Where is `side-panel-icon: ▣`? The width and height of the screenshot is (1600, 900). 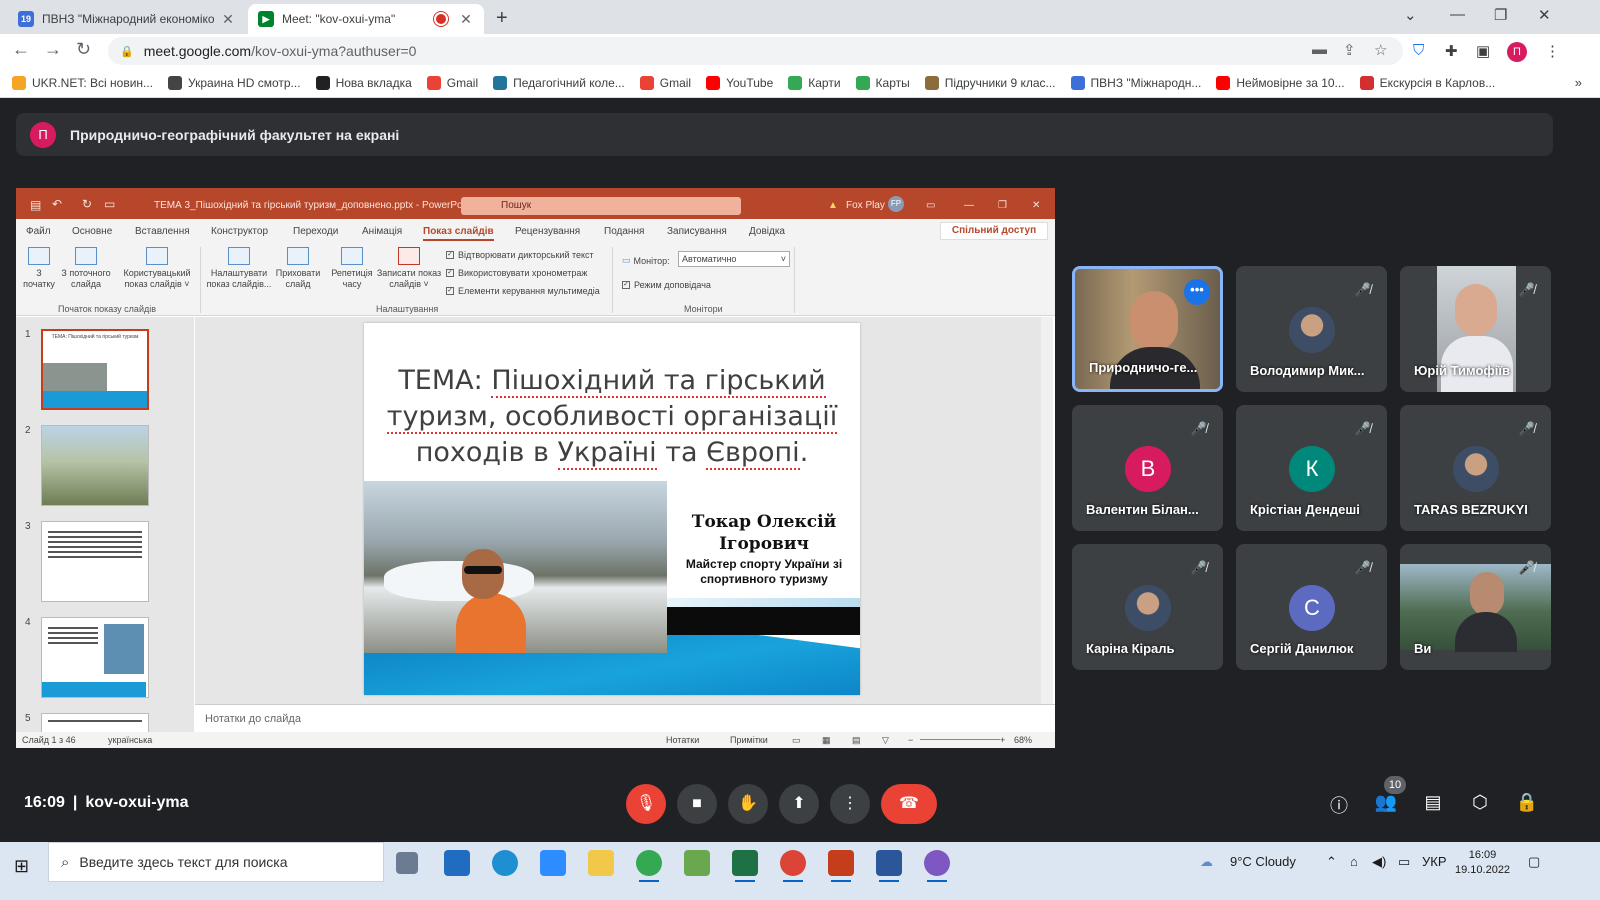 side-panel-icon: ▣ is located at coordinates (1483, 51).